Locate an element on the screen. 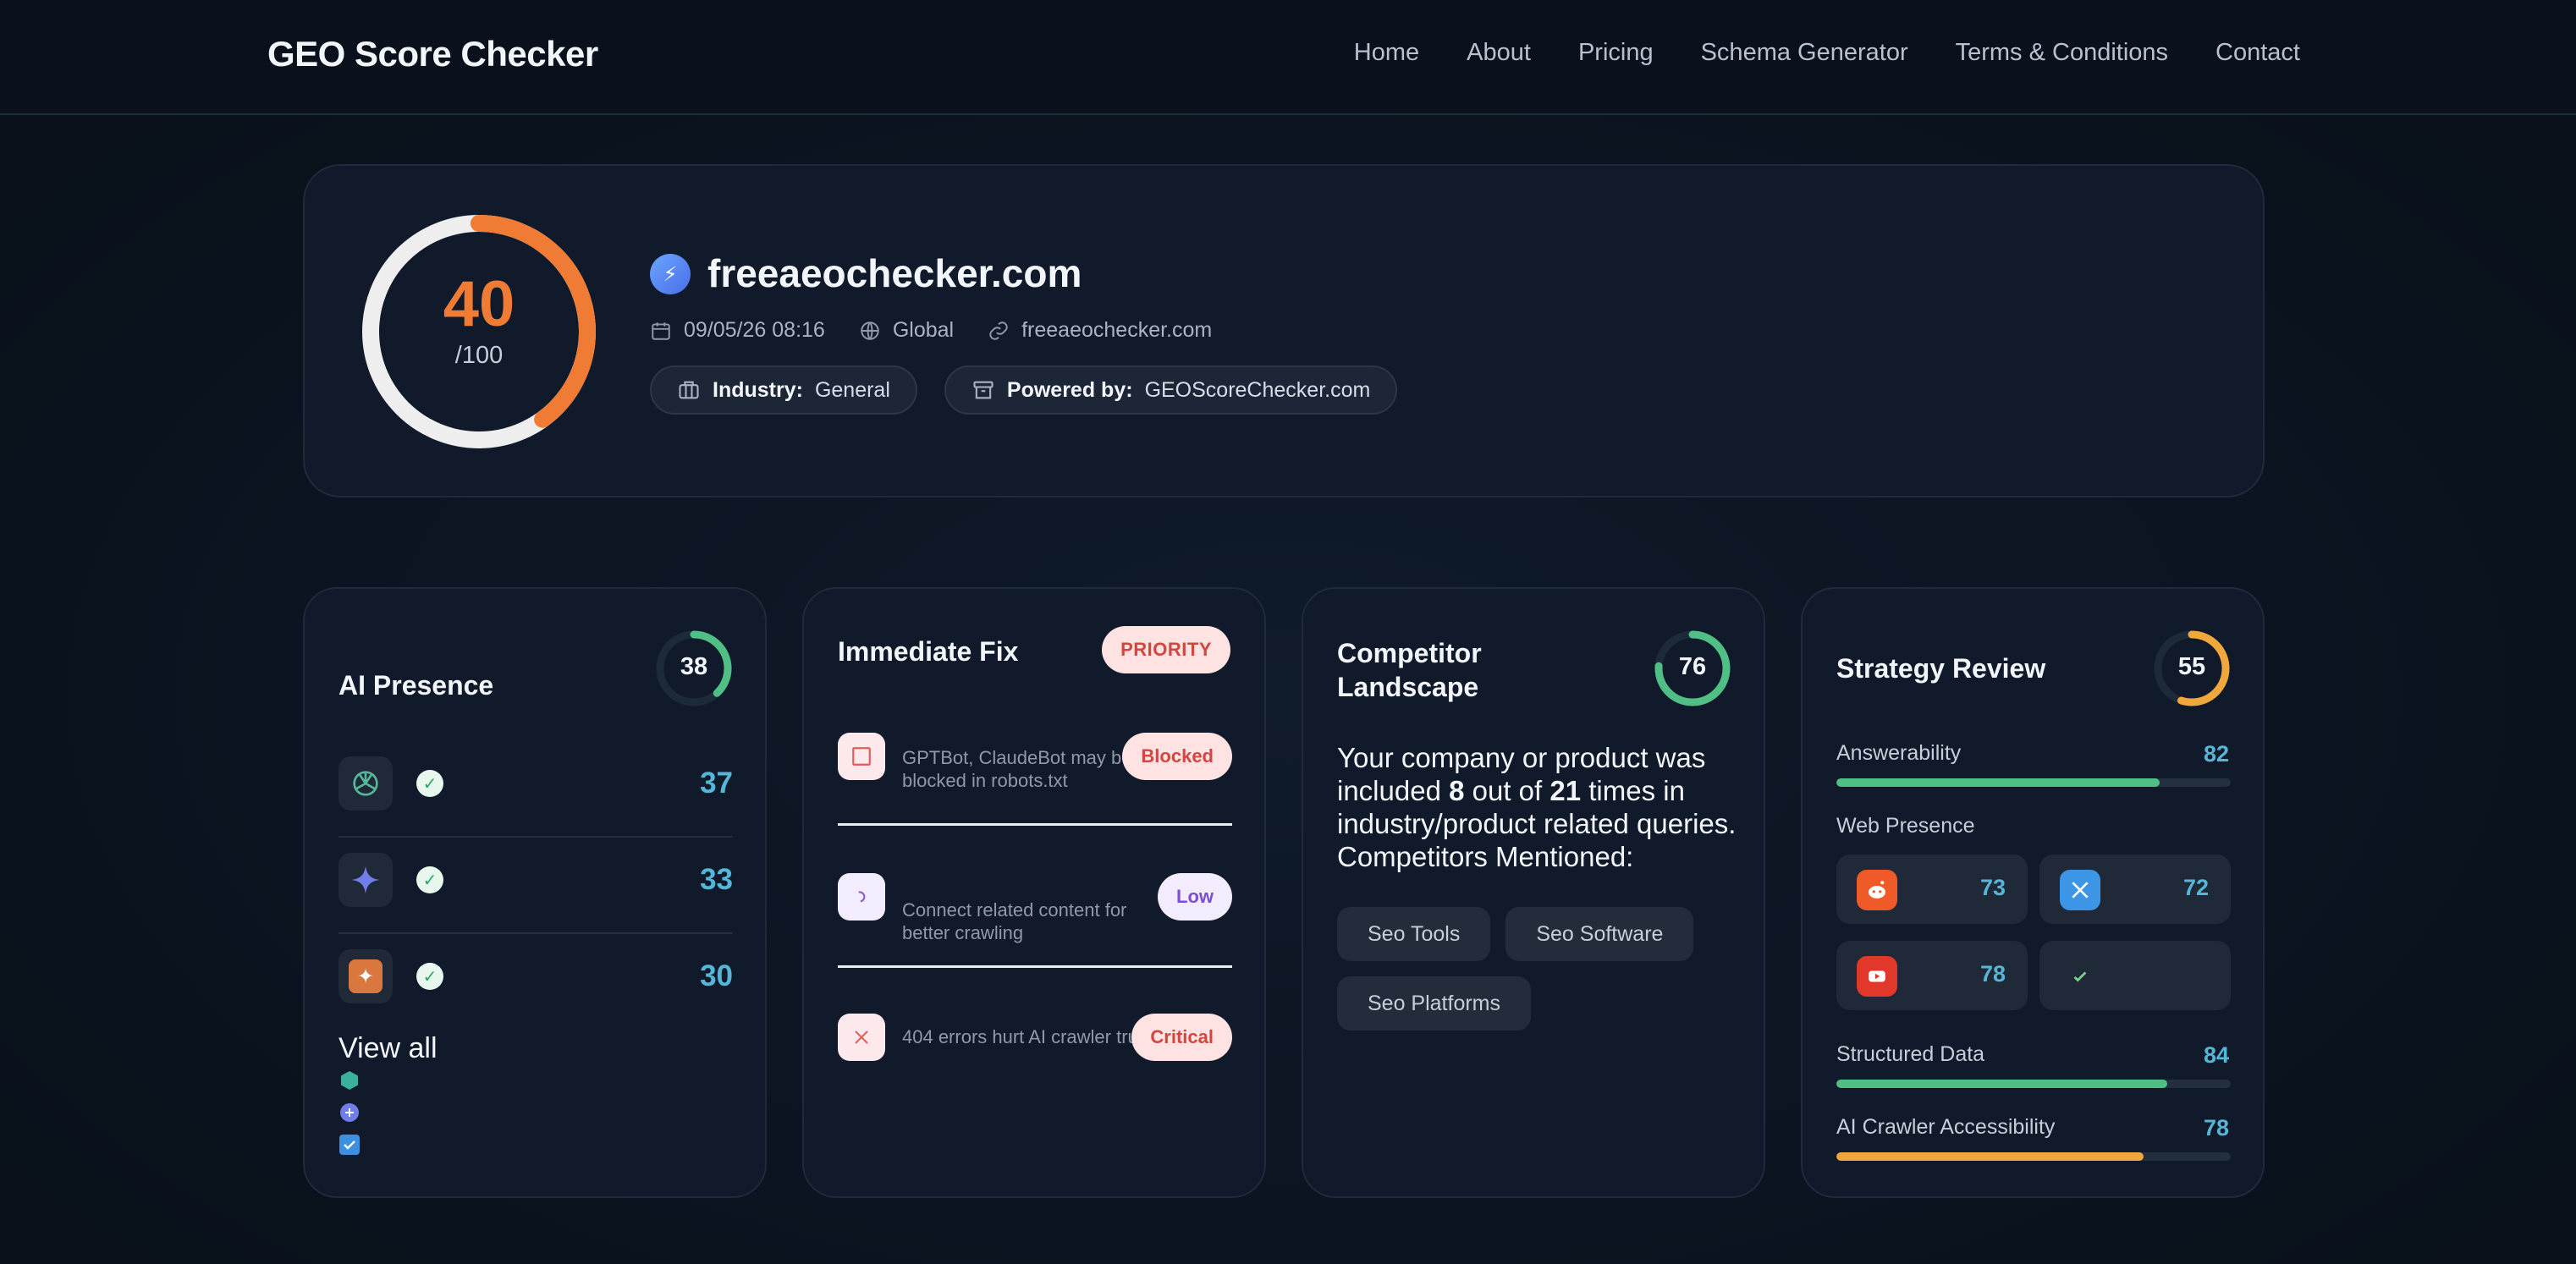 This screenshot has width=2576, height=1264. strategy-score: 55 is located at coordinates (2191, 666).